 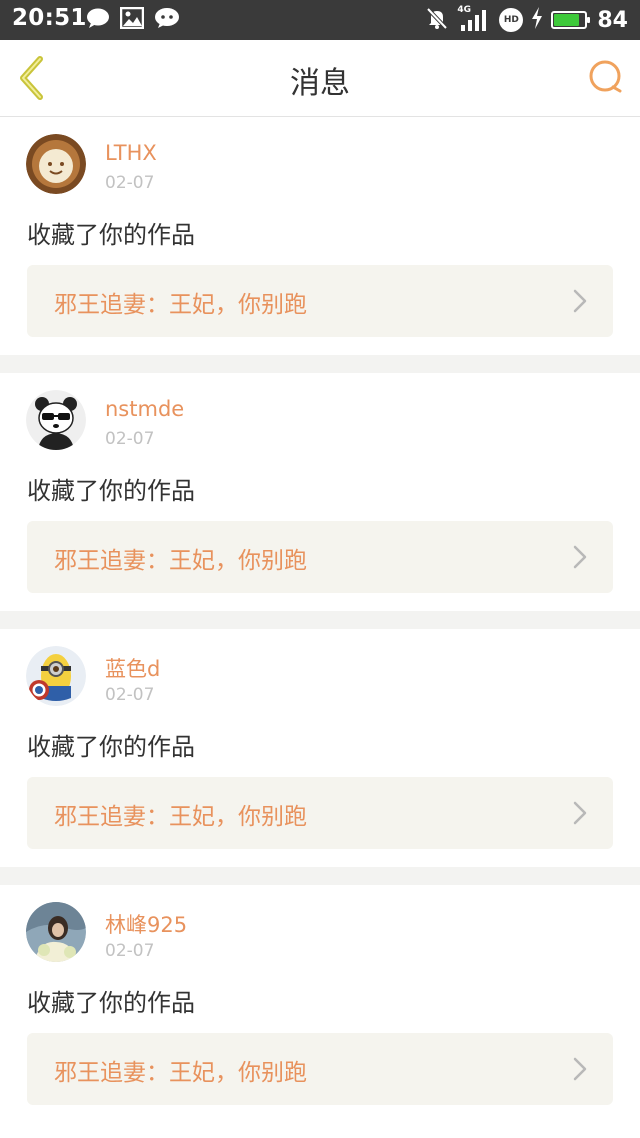 What do you see at coordinates (437, 20) in the screenshot?
I see `mute-icon` at bounding box center [437, 20].